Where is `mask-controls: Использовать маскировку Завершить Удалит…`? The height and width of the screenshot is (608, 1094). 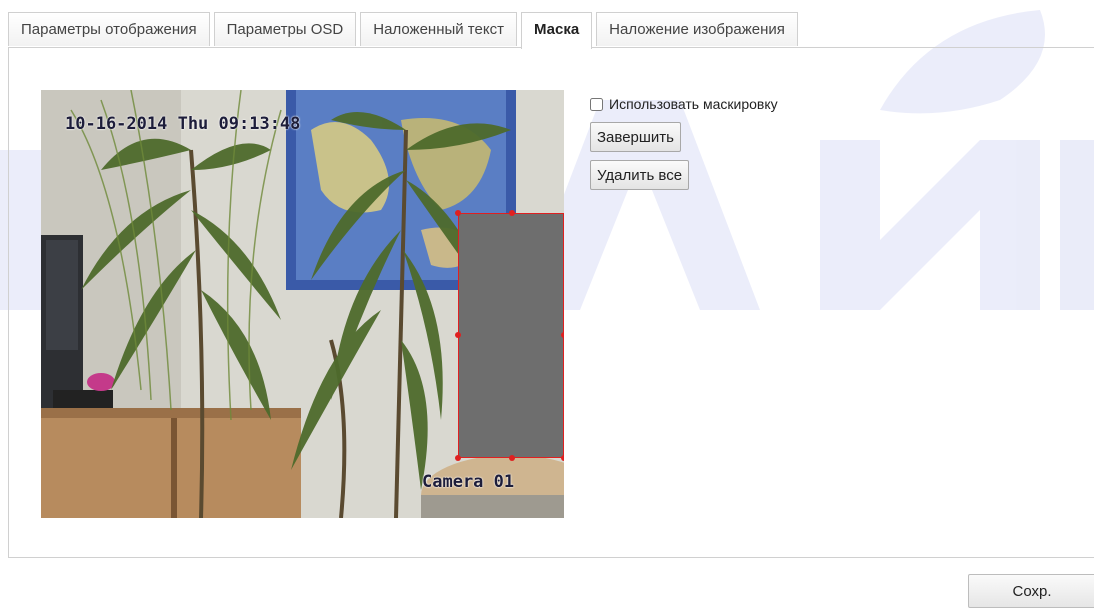 mask-controls: Использовать маскировку Завершить Удалит… is located at coordinates (684, 143).